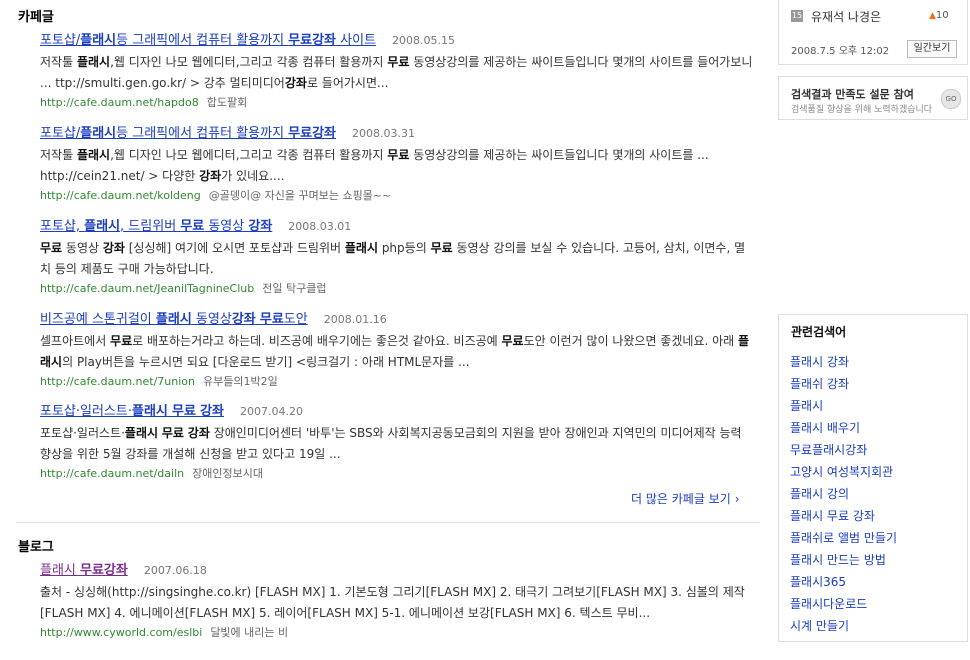 The height and width of the screenshot is (660, 970). I want to click on related-search-item: 무료플래시강좌, so click(843, 450).